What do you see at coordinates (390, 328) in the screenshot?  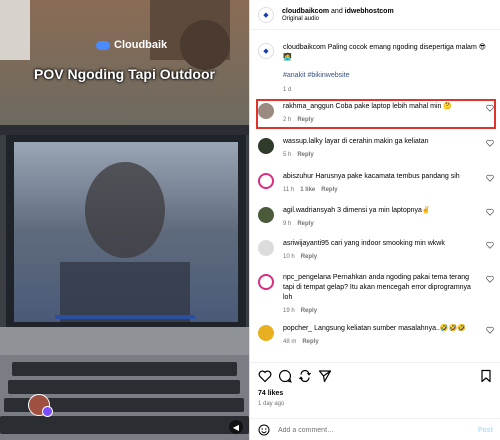 I see `comment-text: Langsung keliatan sumber masalahnya..🤣🤣🤣` at bounding box center [390, 328].